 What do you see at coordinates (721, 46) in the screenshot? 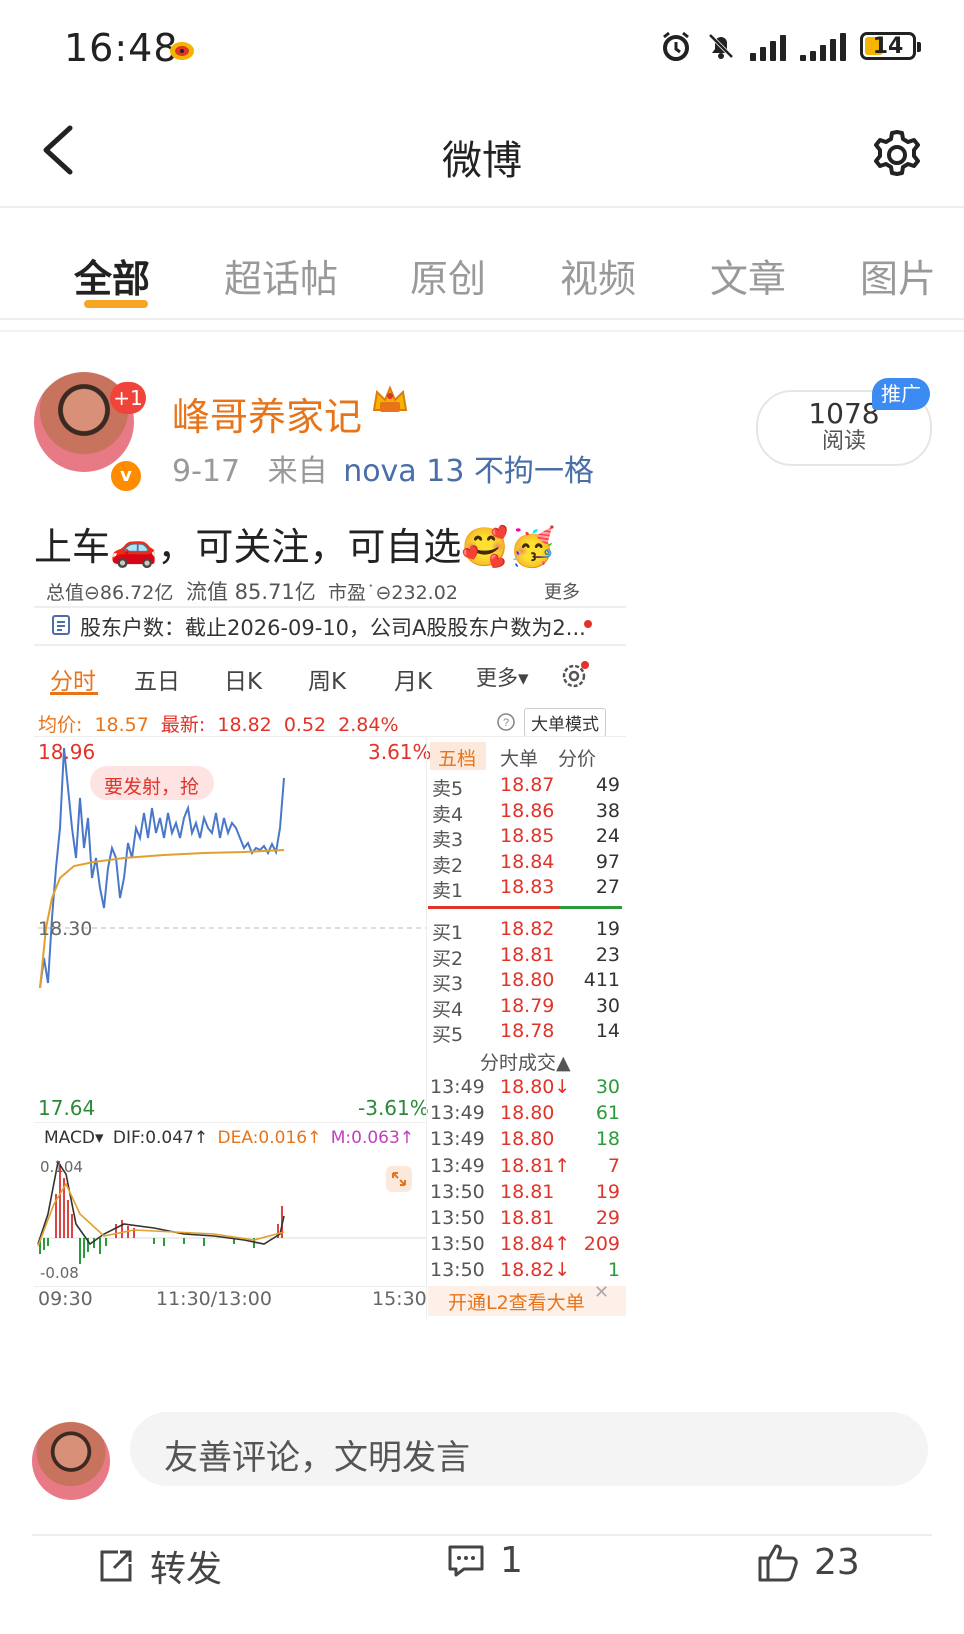
I see `mute-icon` at bounding box center [721, 46].